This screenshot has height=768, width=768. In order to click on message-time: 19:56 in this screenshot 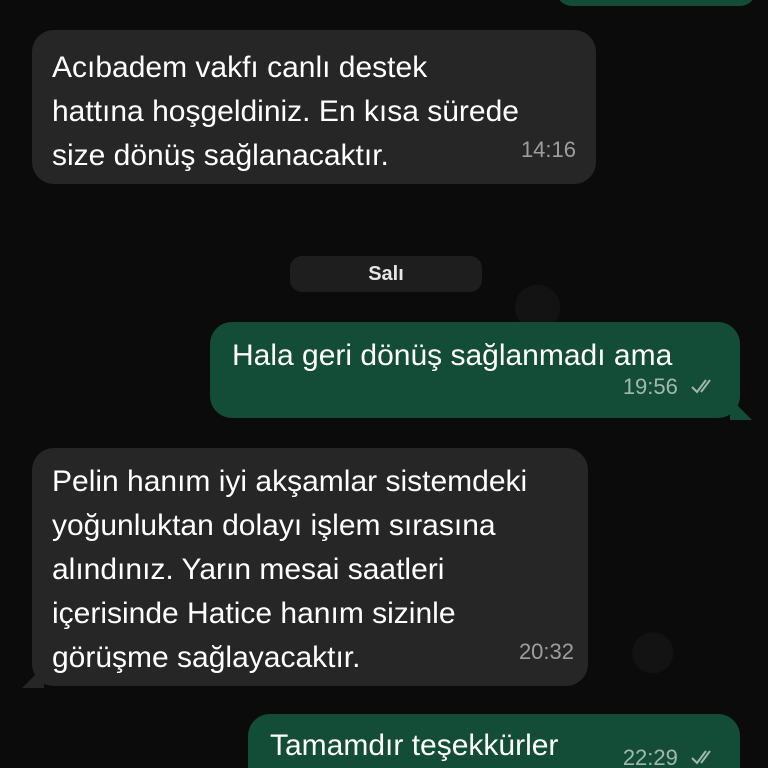, I will do `click(650, 386)`.